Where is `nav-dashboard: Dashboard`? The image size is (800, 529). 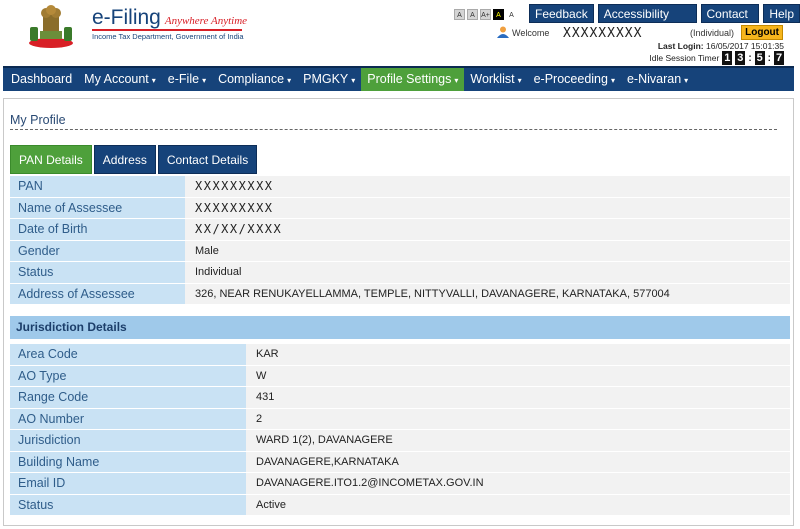
nav-dashboard: Dashboard is located at coordinates (40, 79).